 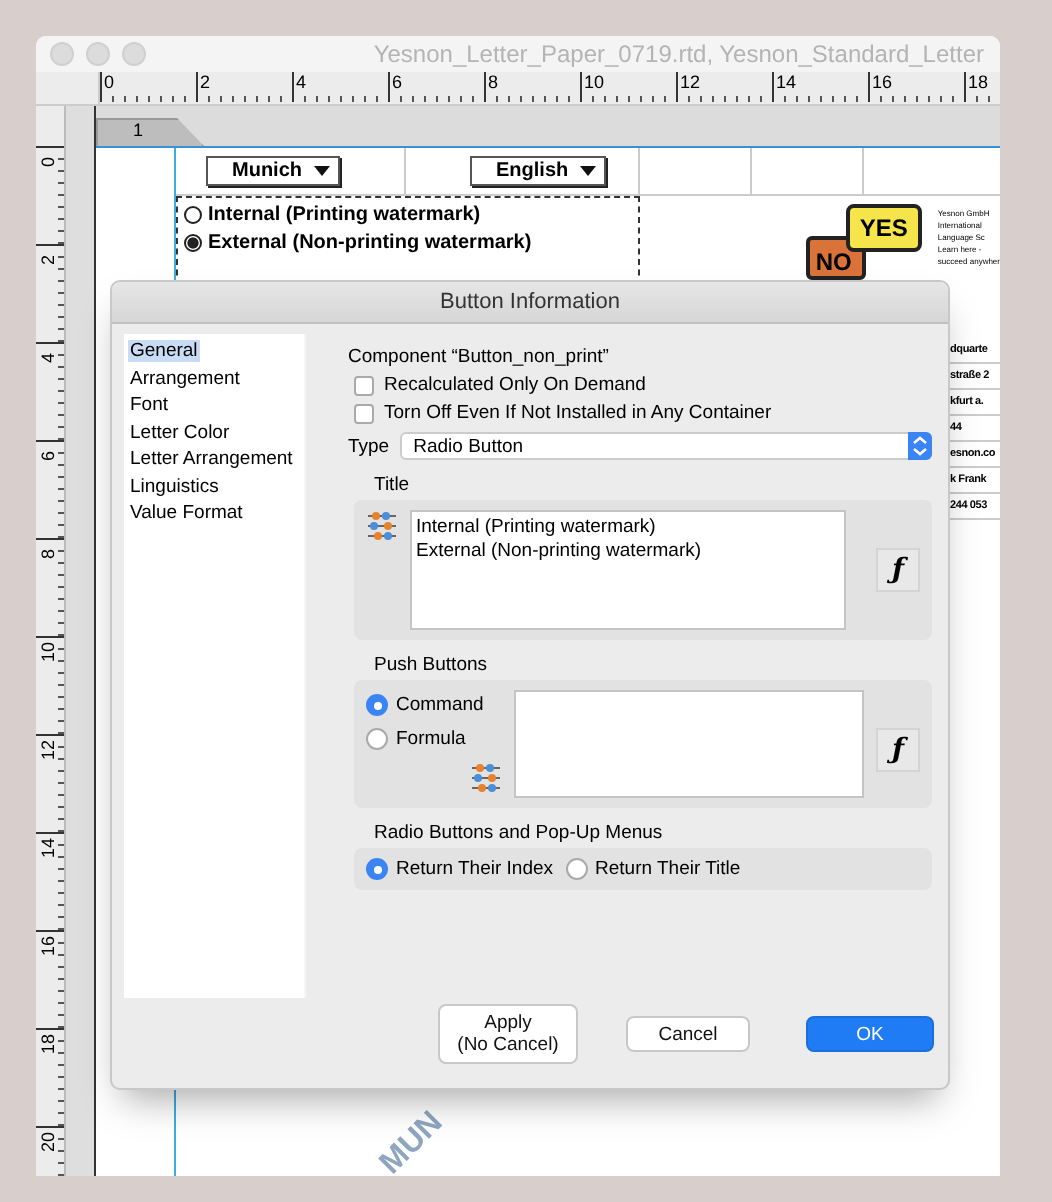 I want to click on group-label: Title, so click(x=393, y=485).